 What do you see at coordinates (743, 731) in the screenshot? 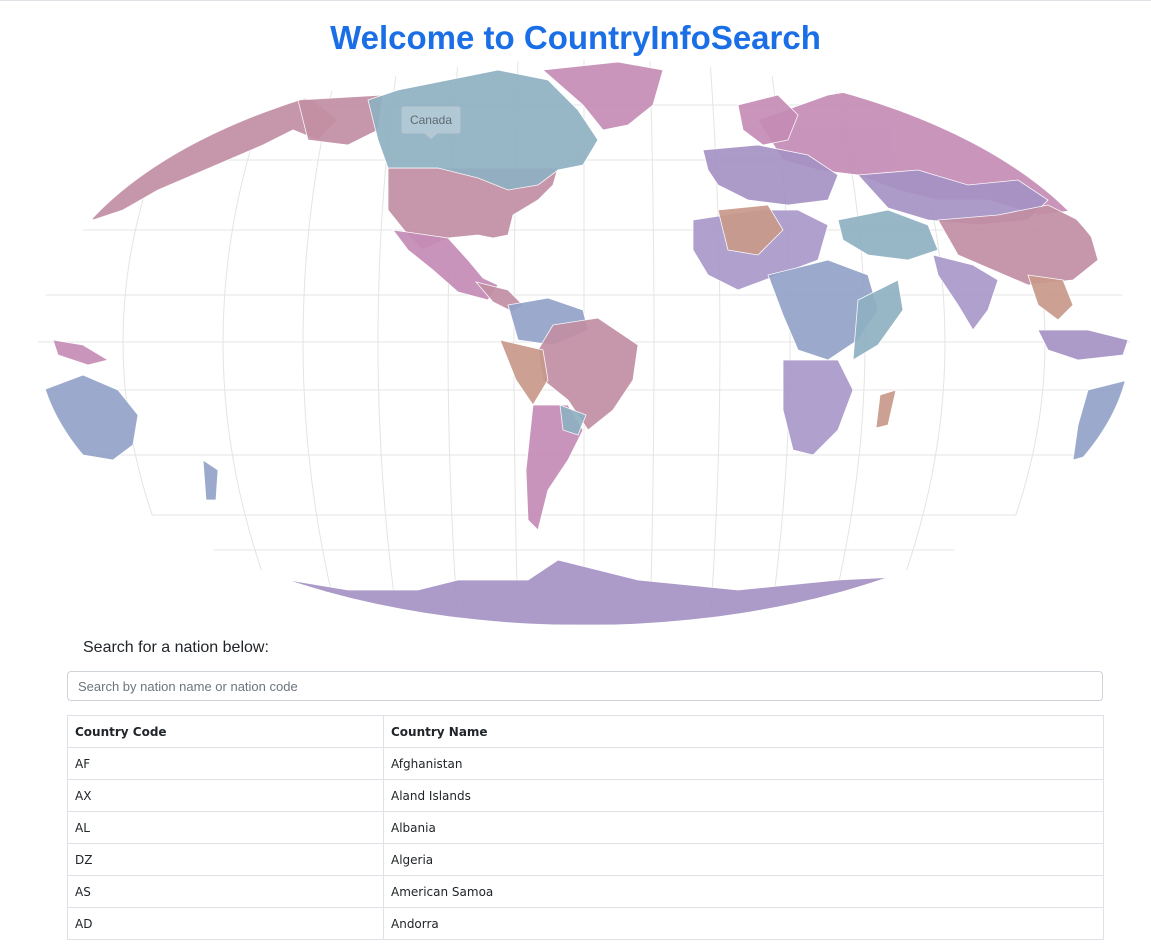
I see `header-country-name: Country Name` at bounding box center [743, 731].